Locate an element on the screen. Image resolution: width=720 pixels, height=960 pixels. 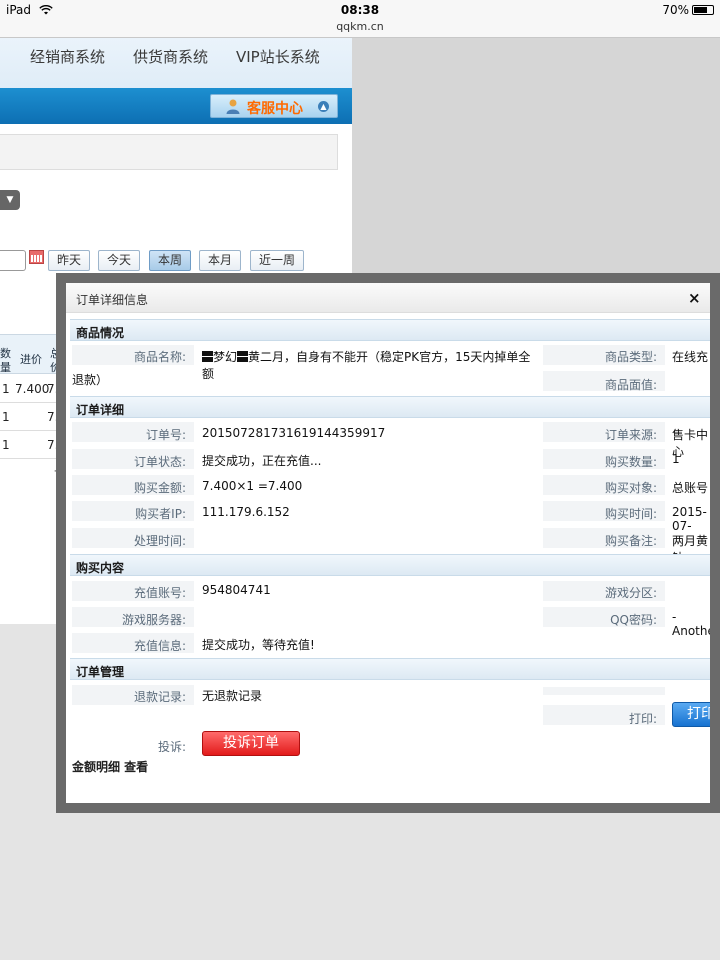
order-qty-value: 1 is located at coordinates (676, 459).